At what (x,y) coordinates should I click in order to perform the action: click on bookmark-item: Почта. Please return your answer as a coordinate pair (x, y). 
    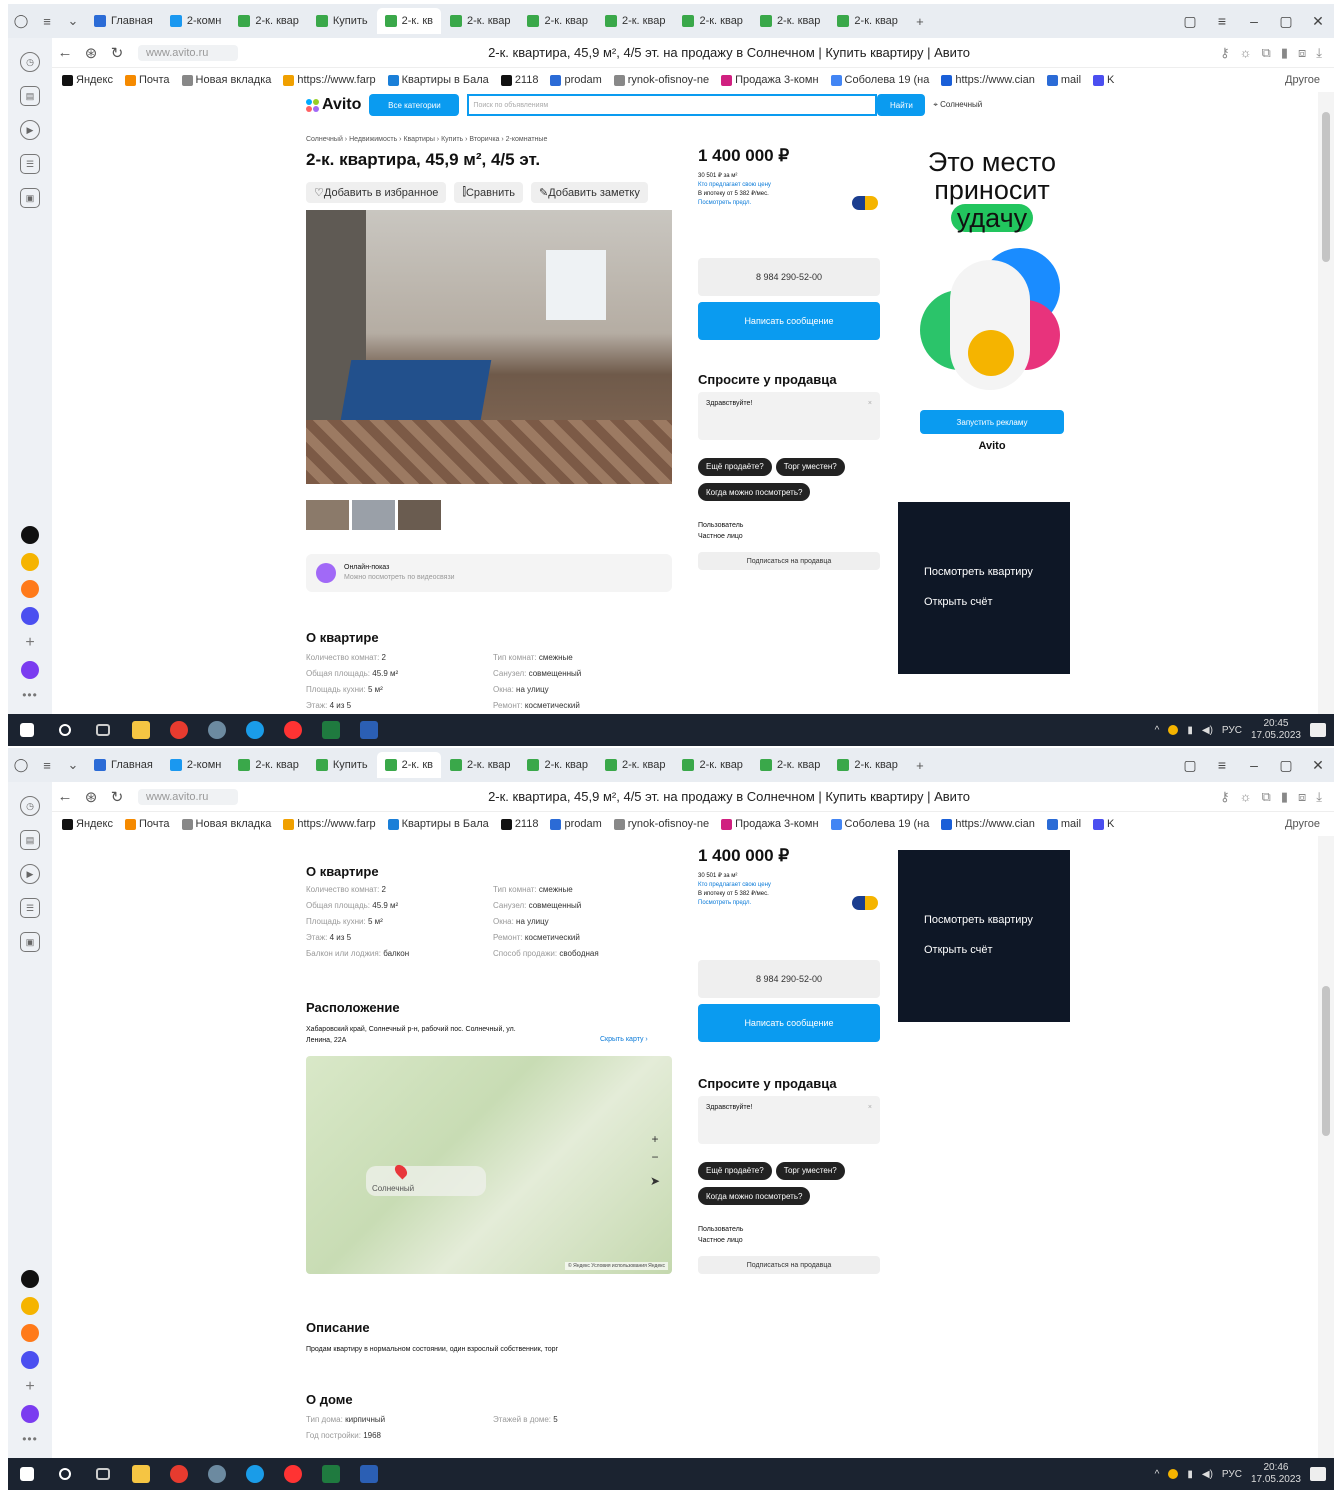
    Looking at the image, I should click on (147, 80).